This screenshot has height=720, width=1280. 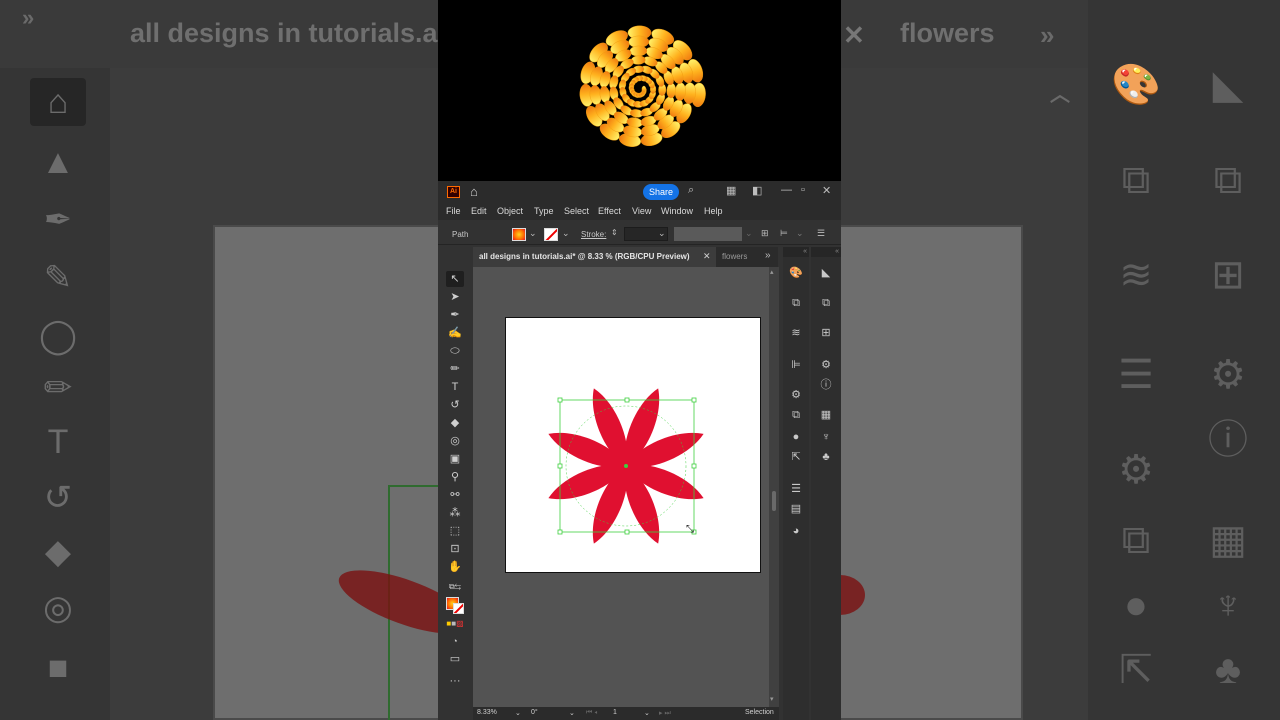 I want to click on stroke-label: Stroke:, so click(x=593, y=234).